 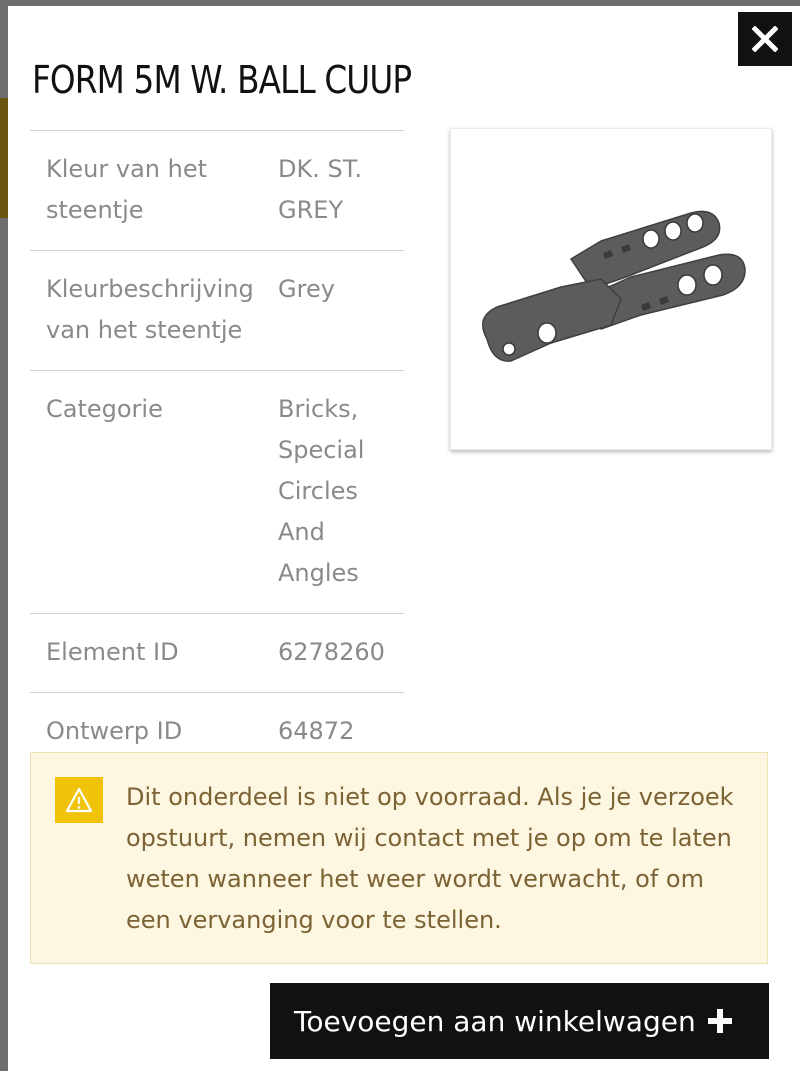 What do you see at coordinates (112, 652) in the screenshot?
I see `spec-label: Element ID` at bounding box center [112, 652].